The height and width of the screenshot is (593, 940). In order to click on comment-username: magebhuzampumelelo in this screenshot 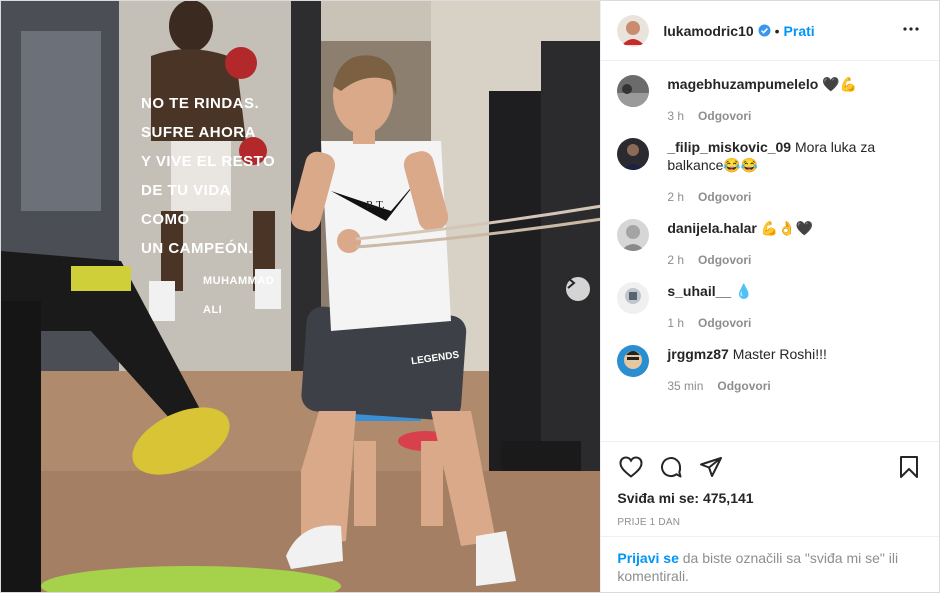, I will do `click(742, 84)`.